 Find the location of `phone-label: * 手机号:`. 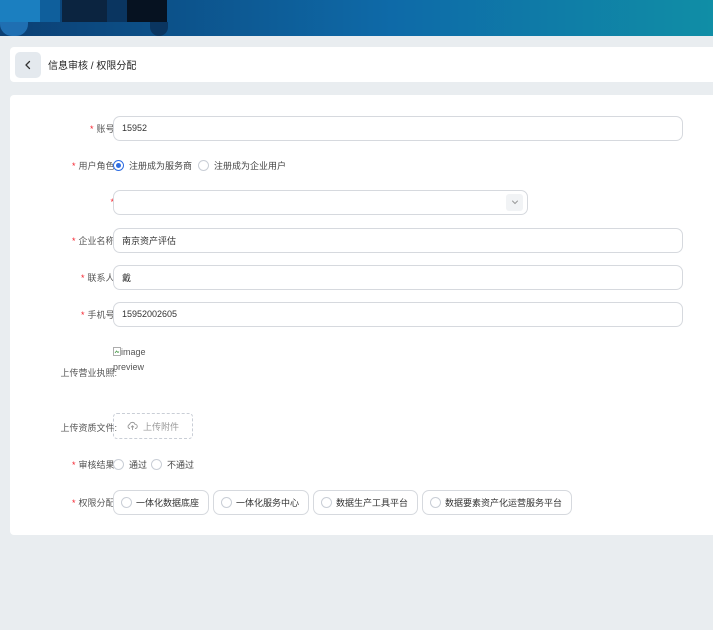

phone-label: * 手机号: is located at coordinates (98, 314).